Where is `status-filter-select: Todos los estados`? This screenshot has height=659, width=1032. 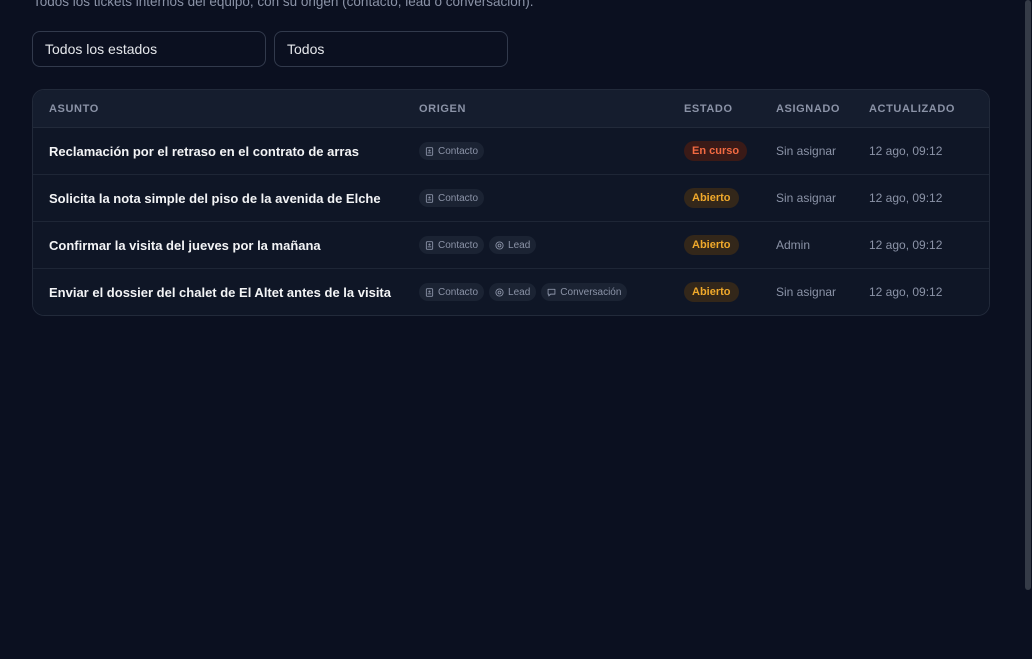 status-filter-select: Todos los estados is located at coordinates (149, 49).